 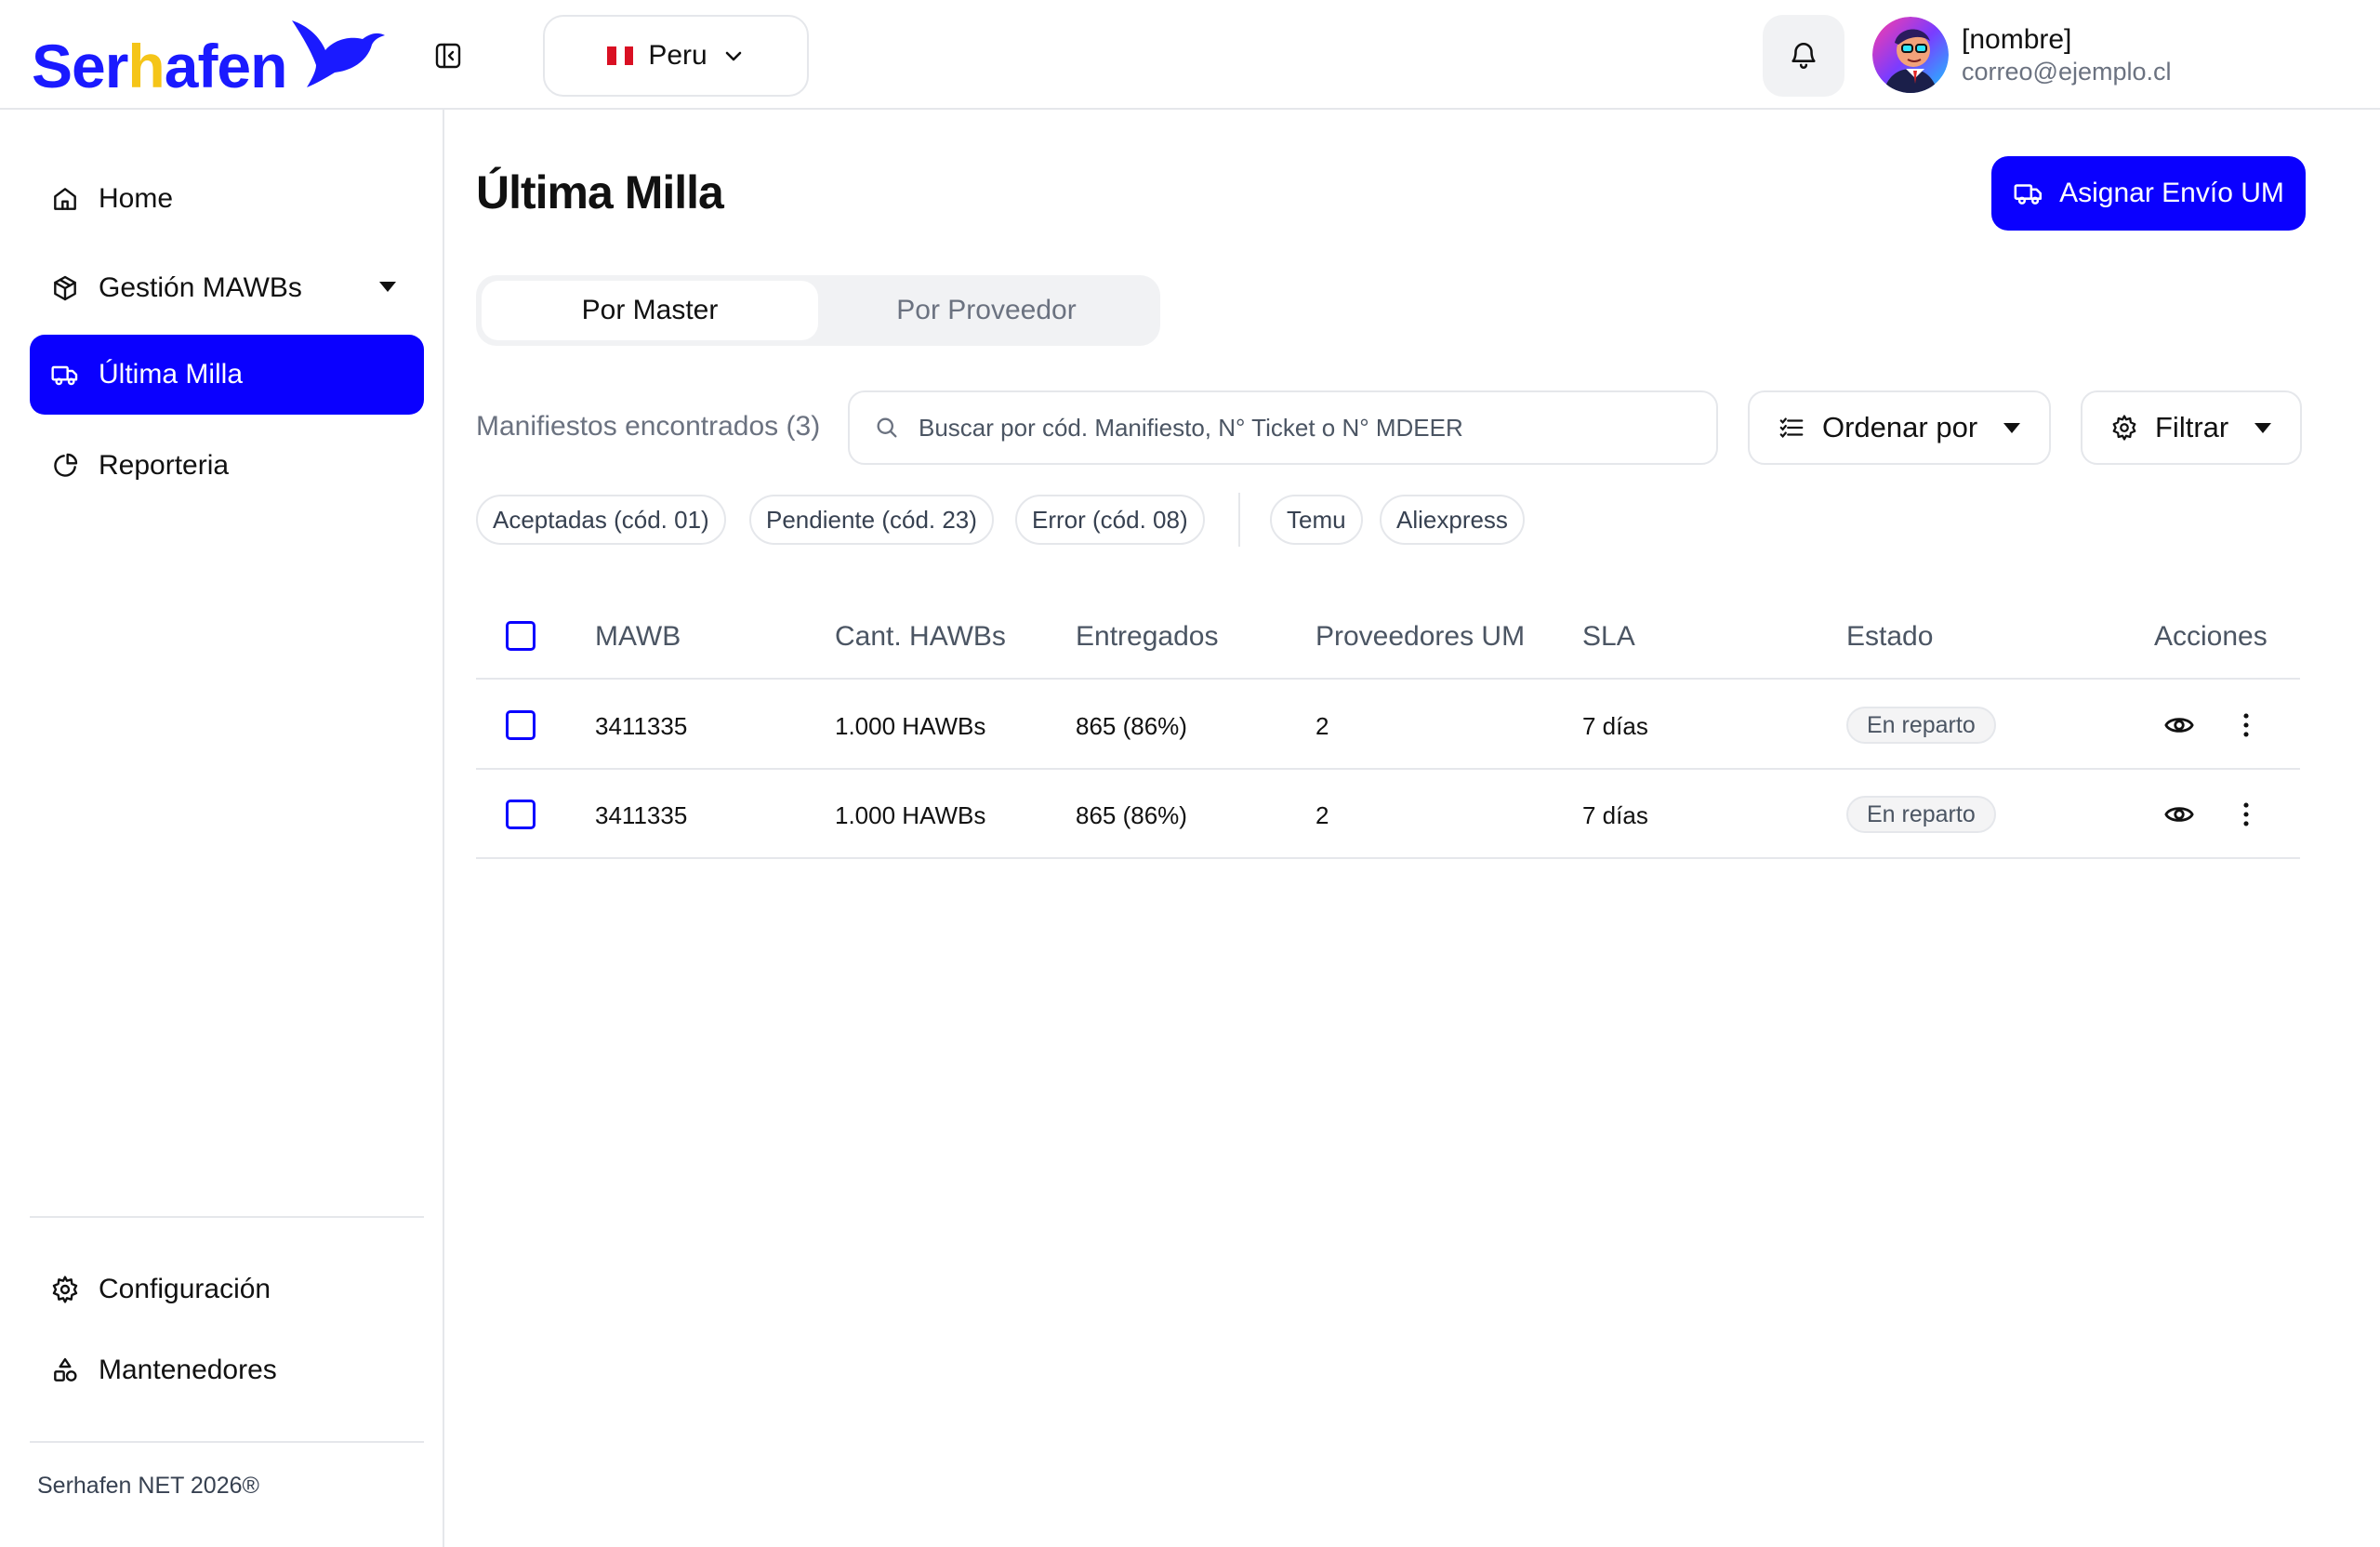 What do you see at coordinates (1300, 428) in the screenshot?
I see `search-input` at bounding box center [1300, 428].